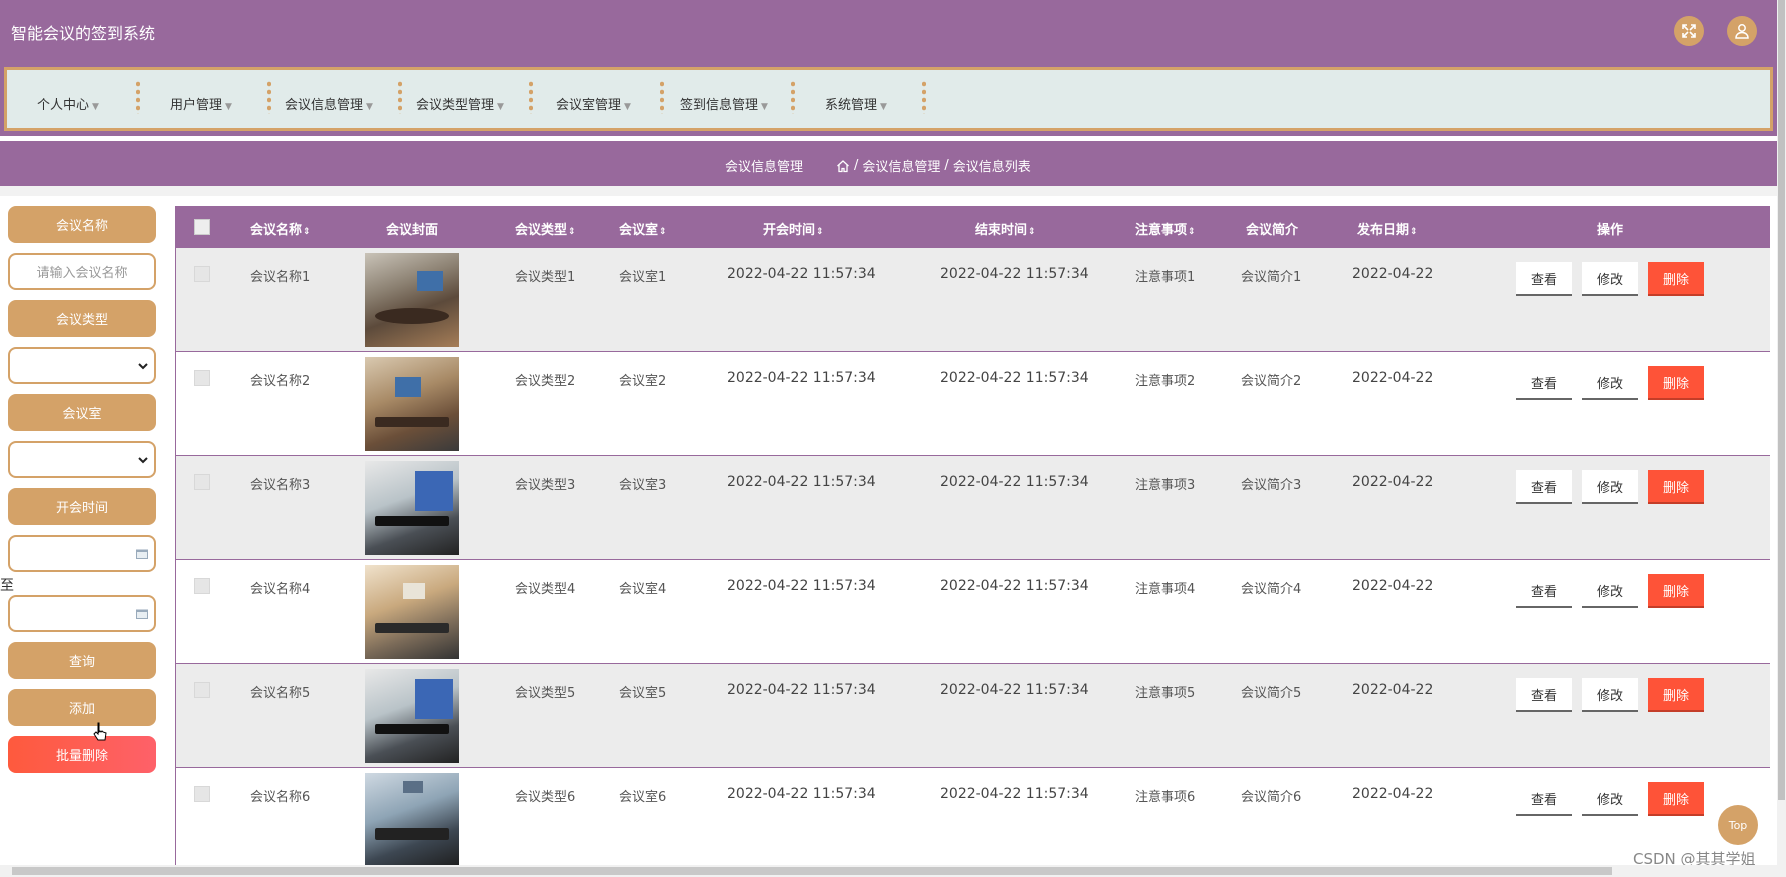 This screenshot has width=1786, height=877. I want to click on add-button: 添加, so click(82, 707).